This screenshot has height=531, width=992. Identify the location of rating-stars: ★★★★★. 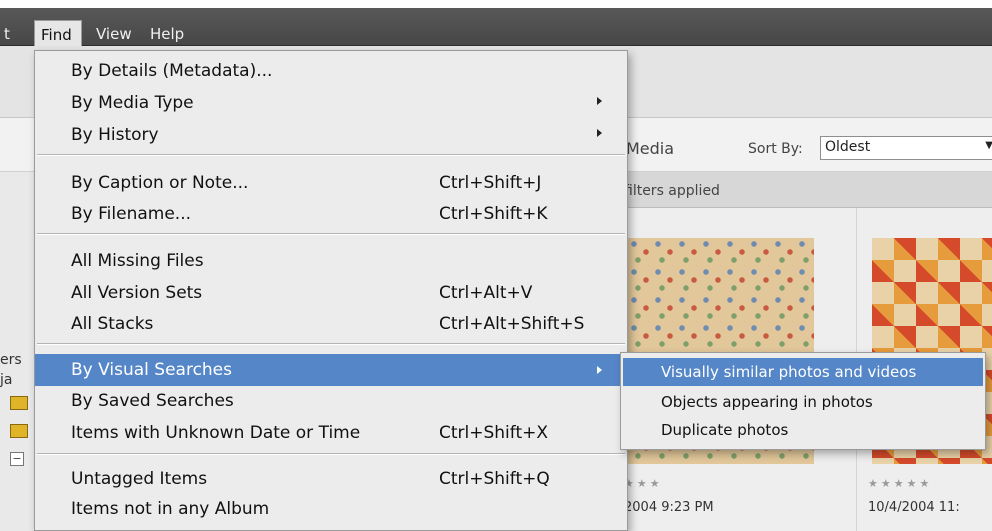
(900, 483).